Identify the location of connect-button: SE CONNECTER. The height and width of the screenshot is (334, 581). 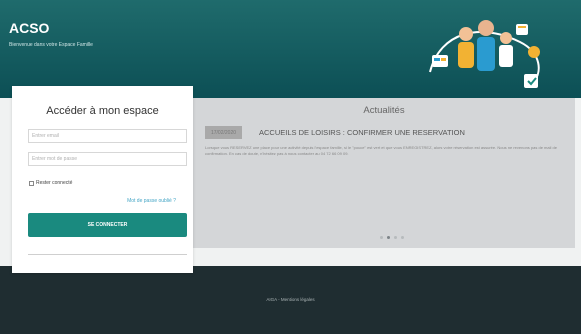
(107, 225).